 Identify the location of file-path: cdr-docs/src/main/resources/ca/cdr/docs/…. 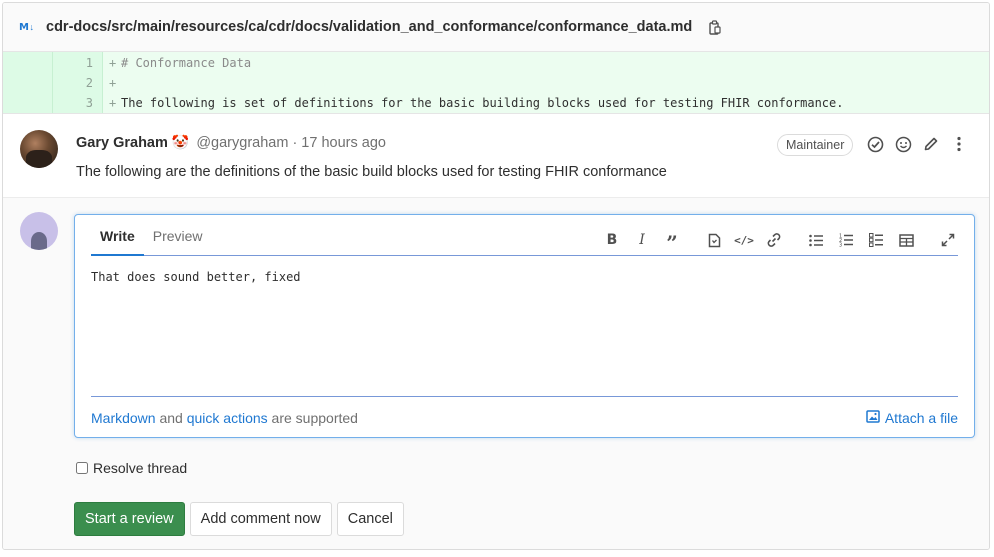
(369, 27).